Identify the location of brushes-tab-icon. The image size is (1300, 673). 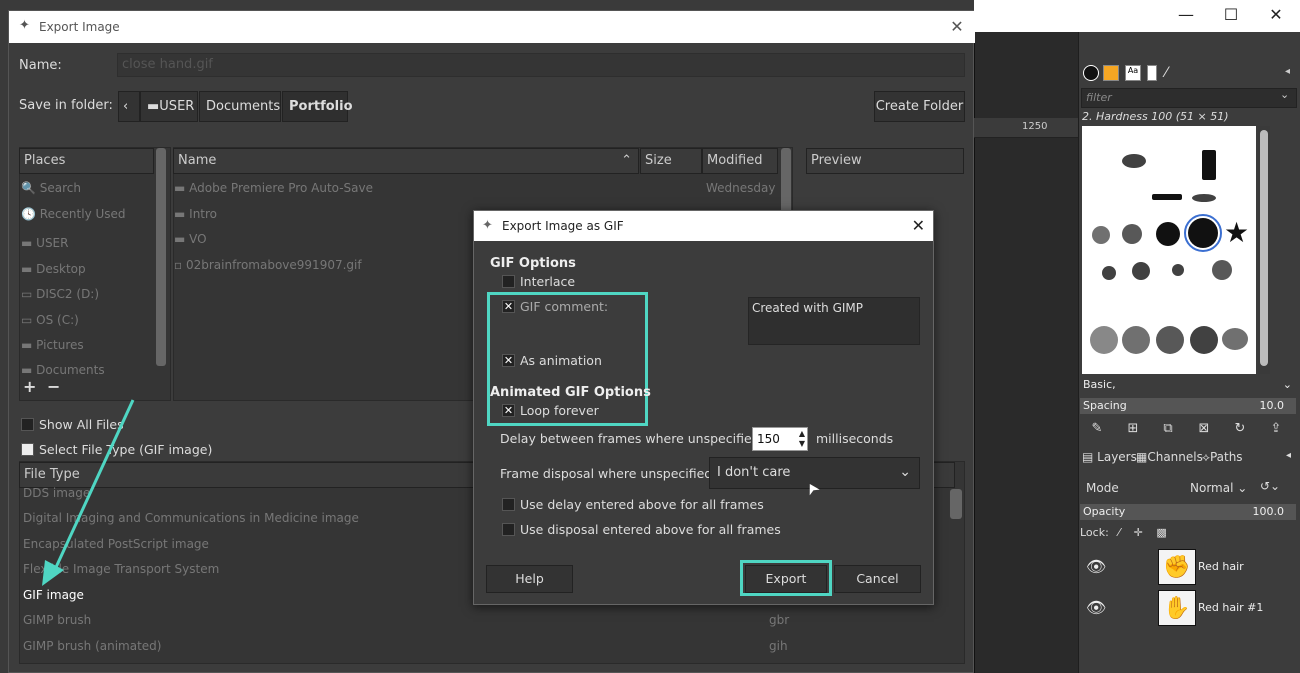
(1091, 73).